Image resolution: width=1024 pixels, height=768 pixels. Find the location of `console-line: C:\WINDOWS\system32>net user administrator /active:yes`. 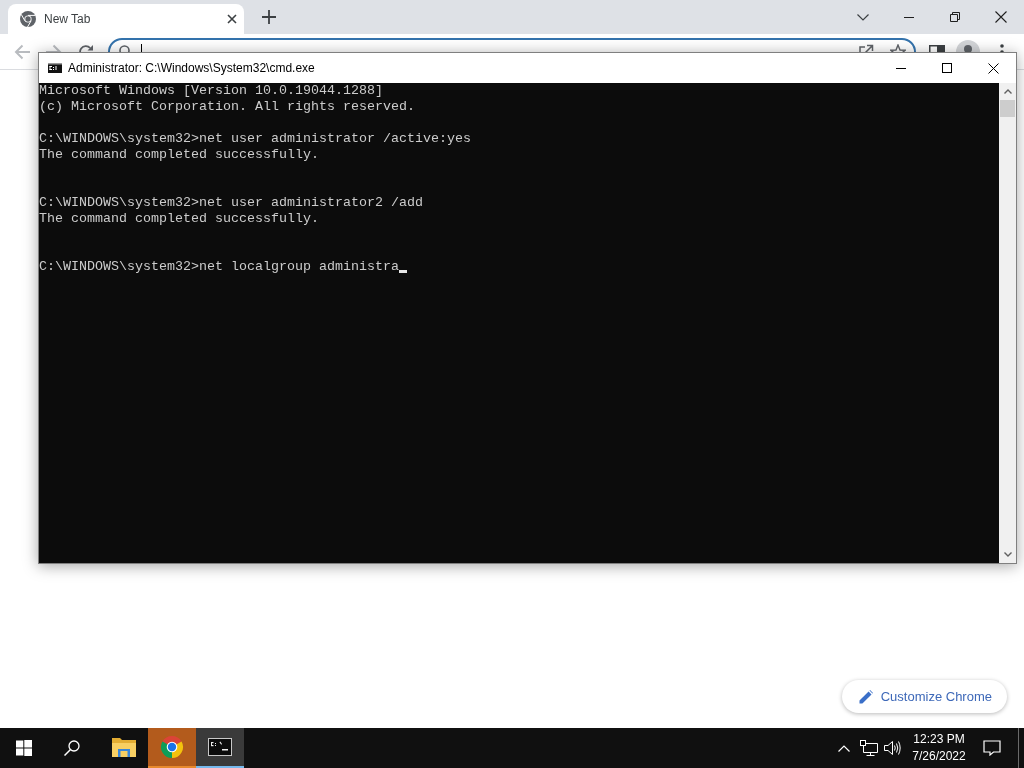

console-line: C:\WINDOWS\system32>net user administrator /active:yes is located at coordinates (255, 139).